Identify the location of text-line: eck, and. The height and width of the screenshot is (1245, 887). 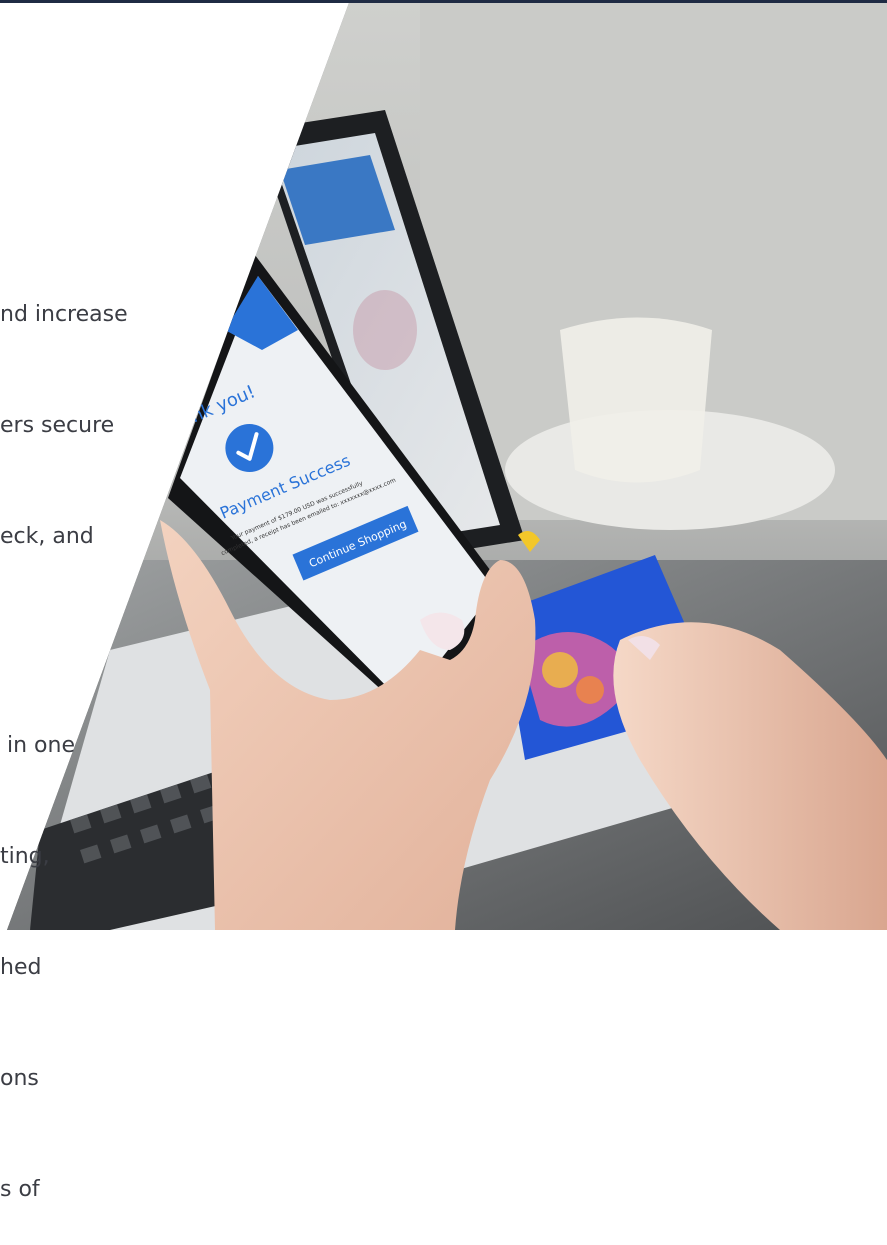
(47, 536).